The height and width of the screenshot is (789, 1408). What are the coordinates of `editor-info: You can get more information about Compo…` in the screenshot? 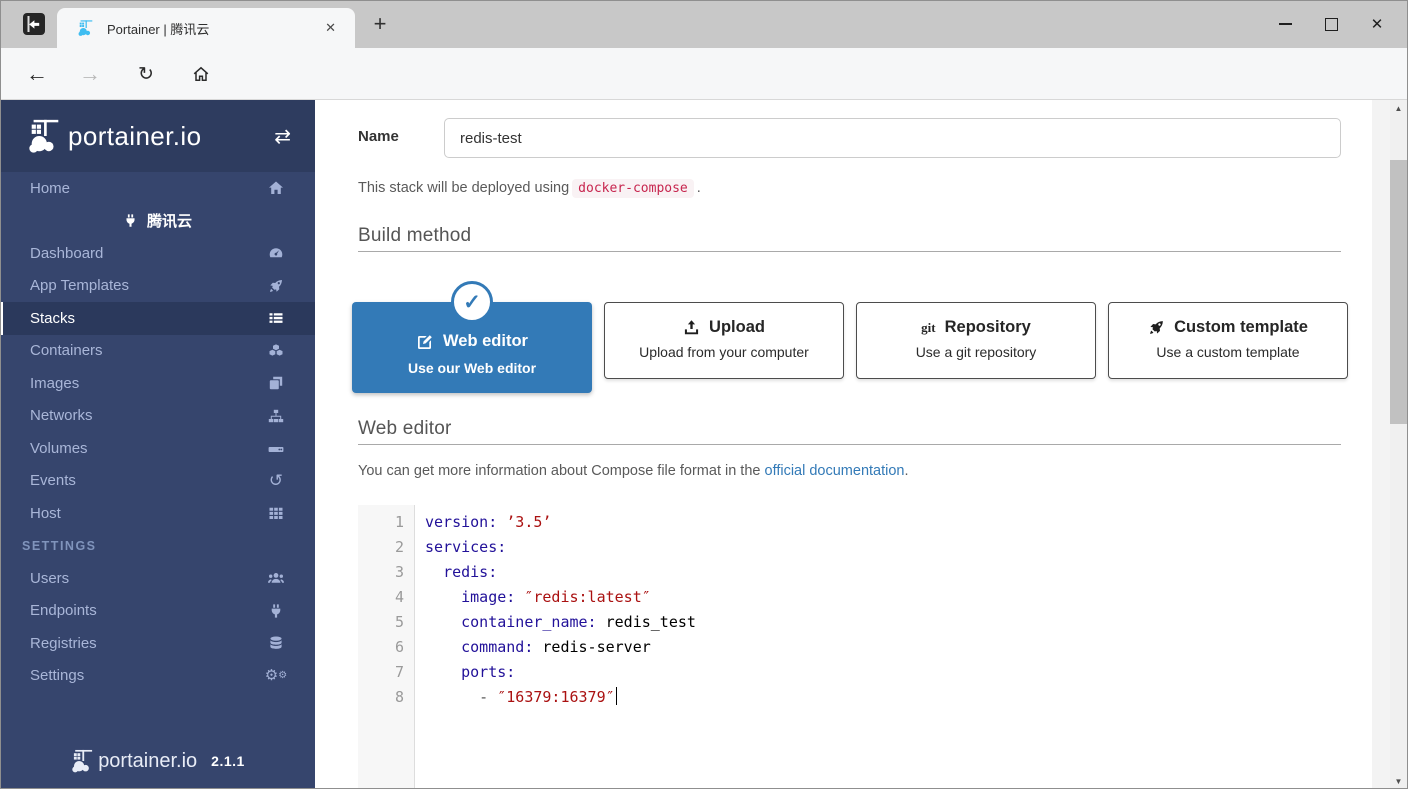 It's located at (633, 471).